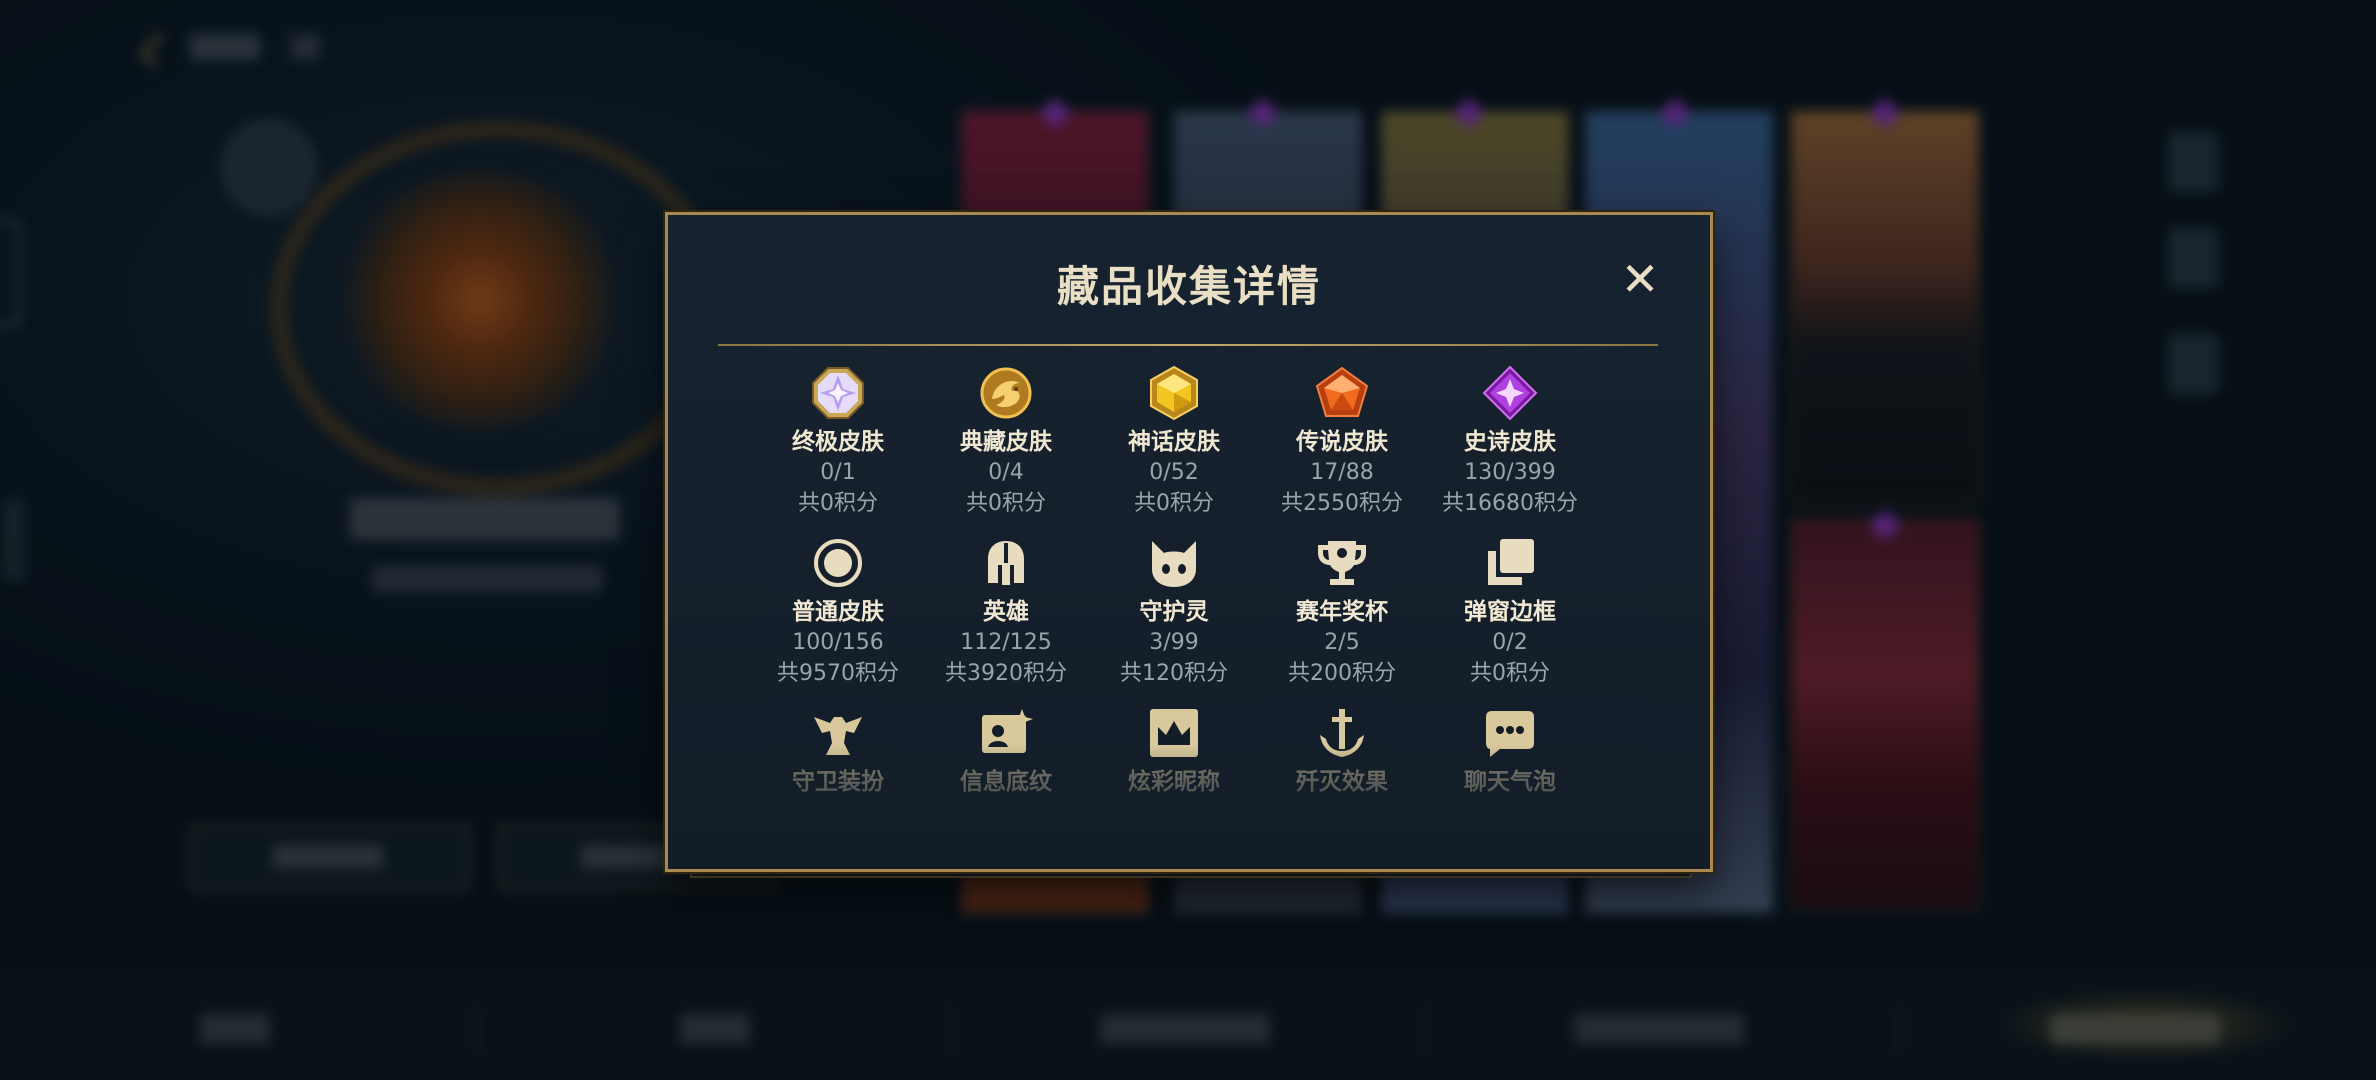 The width and height of the screenshot is (2376, 1080). Describe the element at coordinates (1188, 345) in the screenshot. I see `title-divider` at that location.